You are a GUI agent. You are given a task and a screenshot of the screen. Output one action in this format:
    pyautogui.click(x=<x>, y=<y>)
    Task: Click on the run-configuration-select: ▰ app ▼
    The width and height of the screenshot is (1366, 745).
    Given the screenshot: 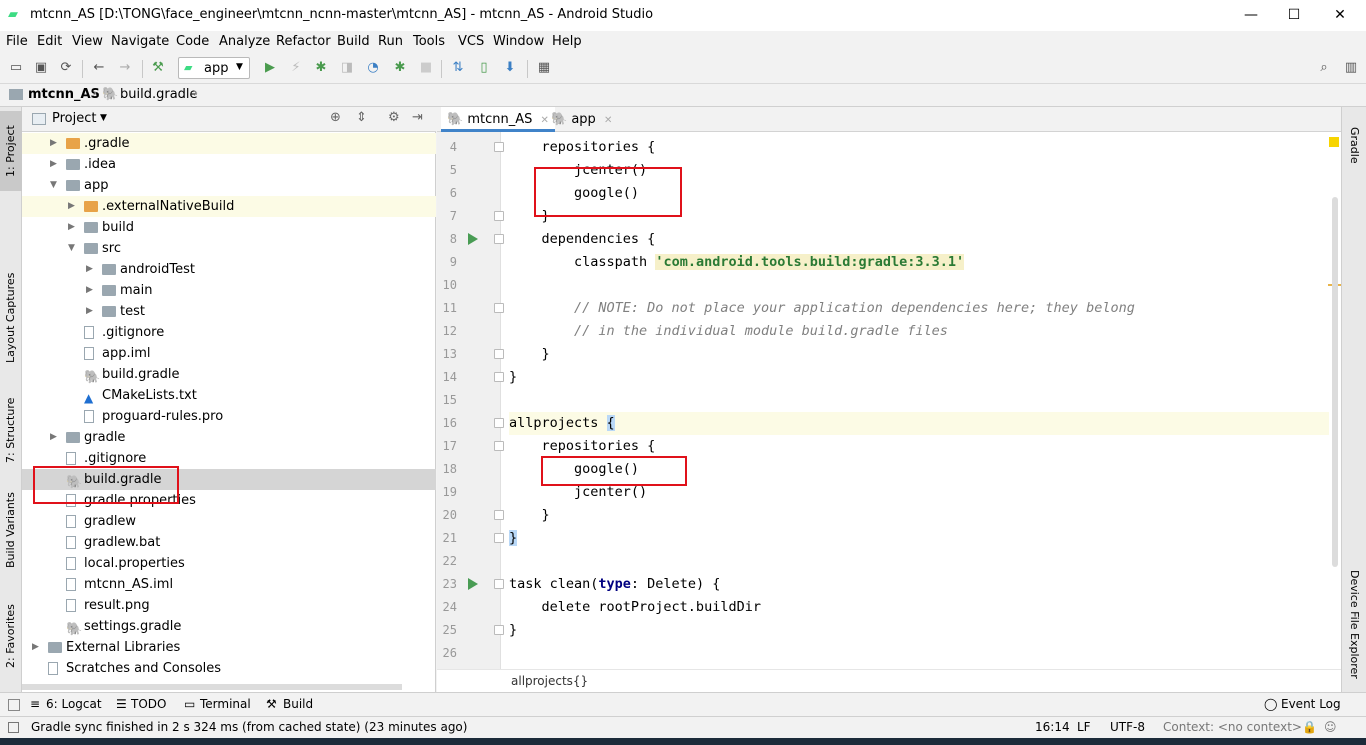 What is the action you would take?
    pyautogui.click(x=214, y=68)
    